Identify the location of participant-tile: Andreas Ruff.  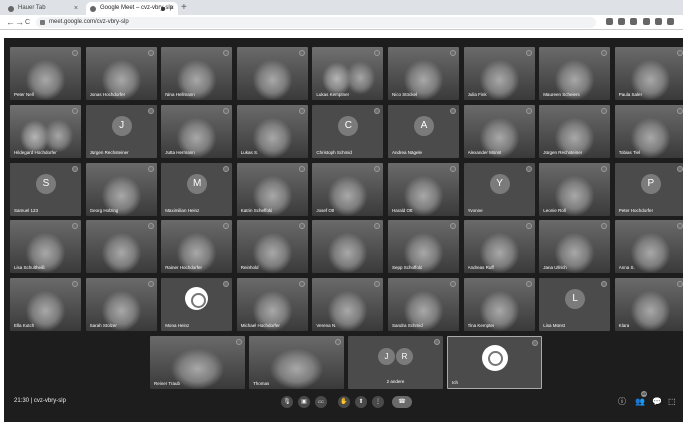
(499, 247).